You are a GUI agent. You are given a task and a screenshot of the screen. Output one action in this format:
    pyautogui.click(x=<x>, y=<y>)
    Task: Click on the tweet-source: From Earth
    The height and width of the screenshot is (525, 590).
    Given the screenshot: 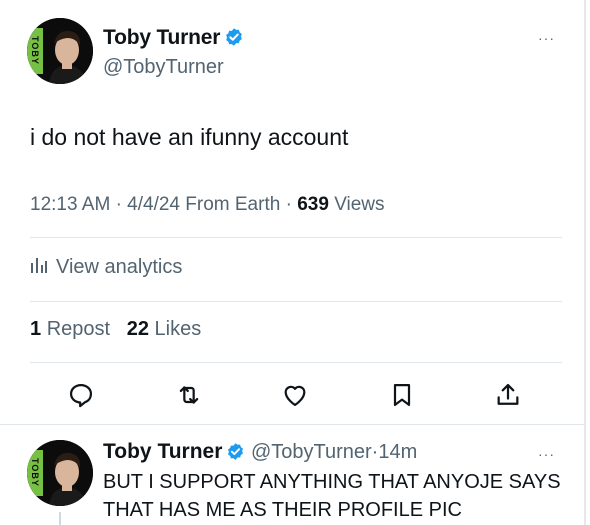 What is the action you would take?
    pyautogui.click(x=233, y=204)
    